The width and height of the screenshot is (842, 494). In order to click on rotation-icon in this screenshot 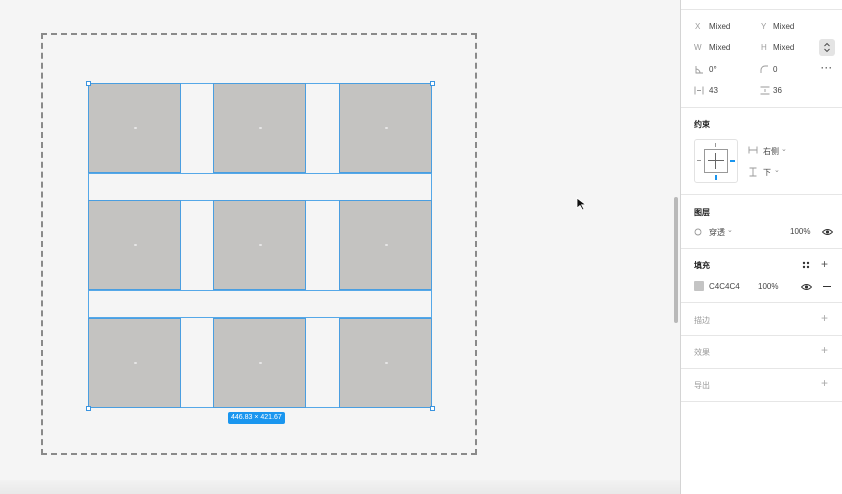, I will do `click(699, 70)`.